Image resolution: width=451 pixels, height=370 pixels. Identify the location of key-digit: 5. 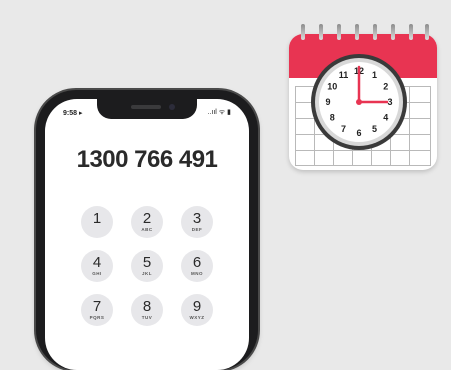
(147, 262).